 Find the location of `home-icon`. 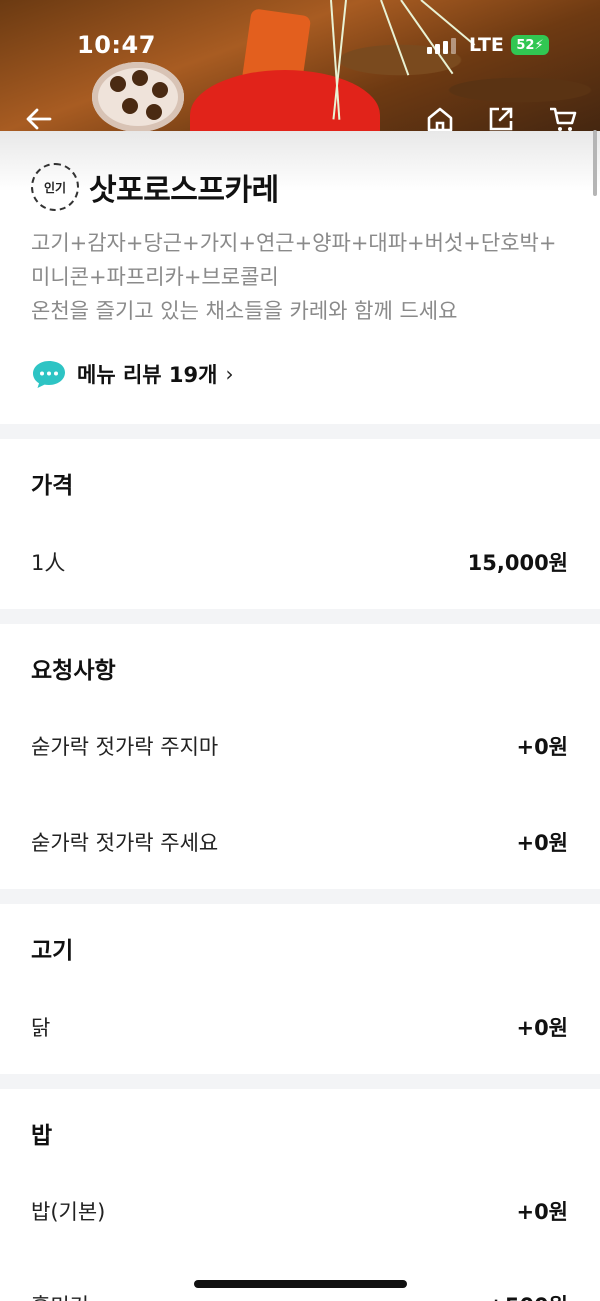

home-icon is located at coordinates (440, 119).